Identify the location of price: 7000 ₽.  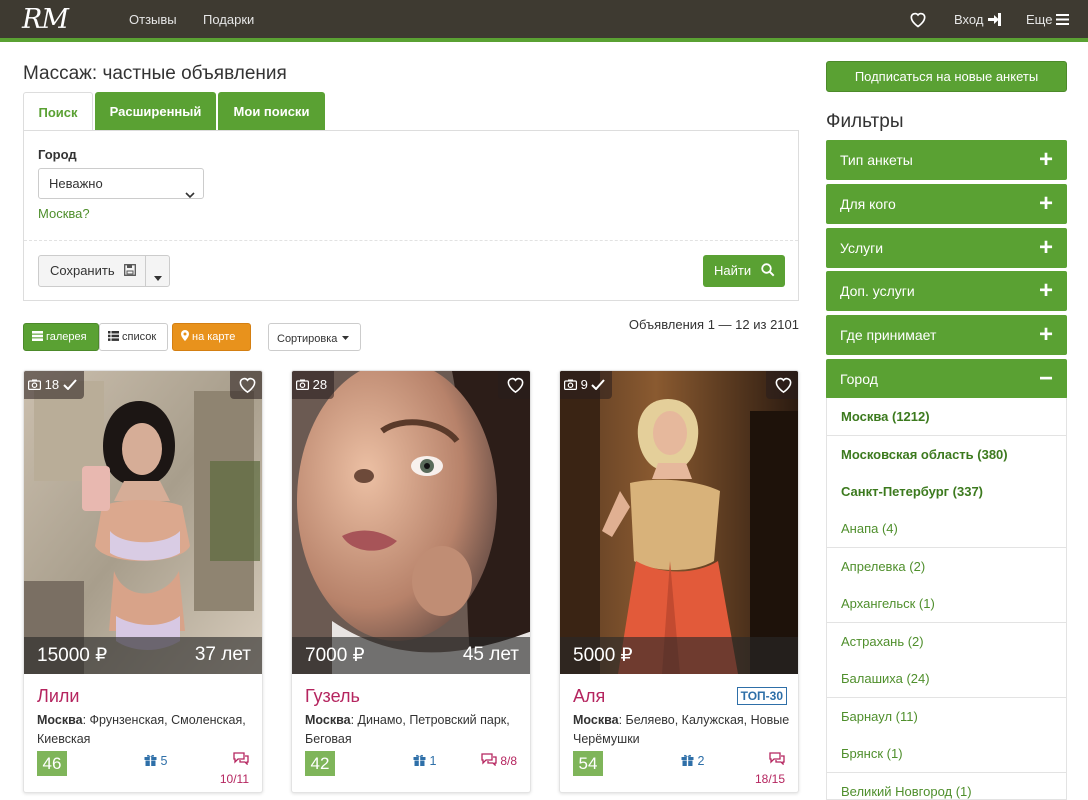
(335, 655).